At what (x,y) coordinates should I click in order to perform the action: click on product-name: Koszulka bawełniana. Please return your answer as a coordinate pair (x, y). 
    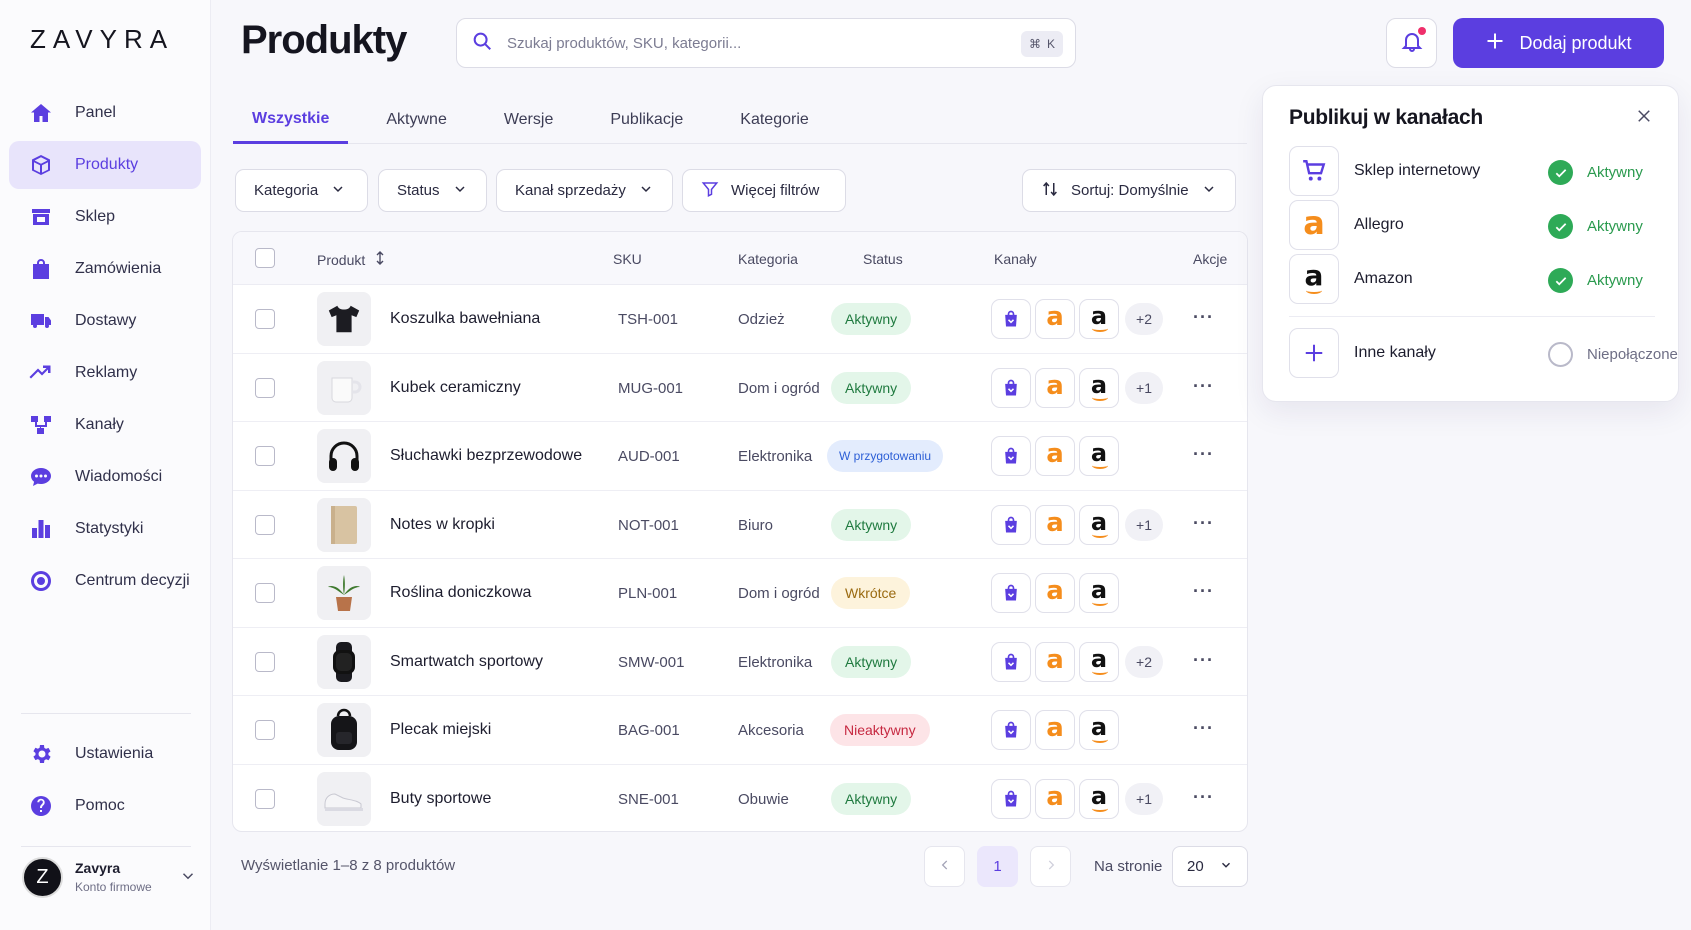
    Looking at the image, I should click on (465, 319).